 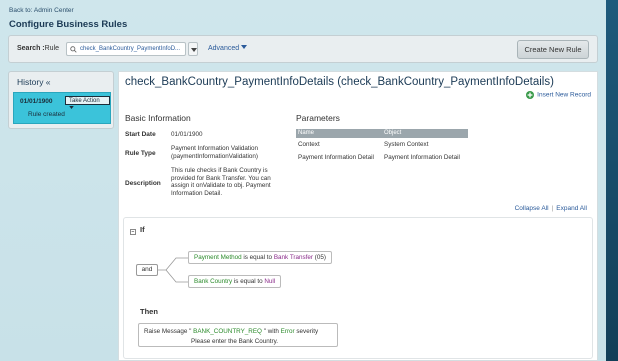 I want to click on rule-type-line2: (paymentInformationValidation), so click(x=215, y=156).